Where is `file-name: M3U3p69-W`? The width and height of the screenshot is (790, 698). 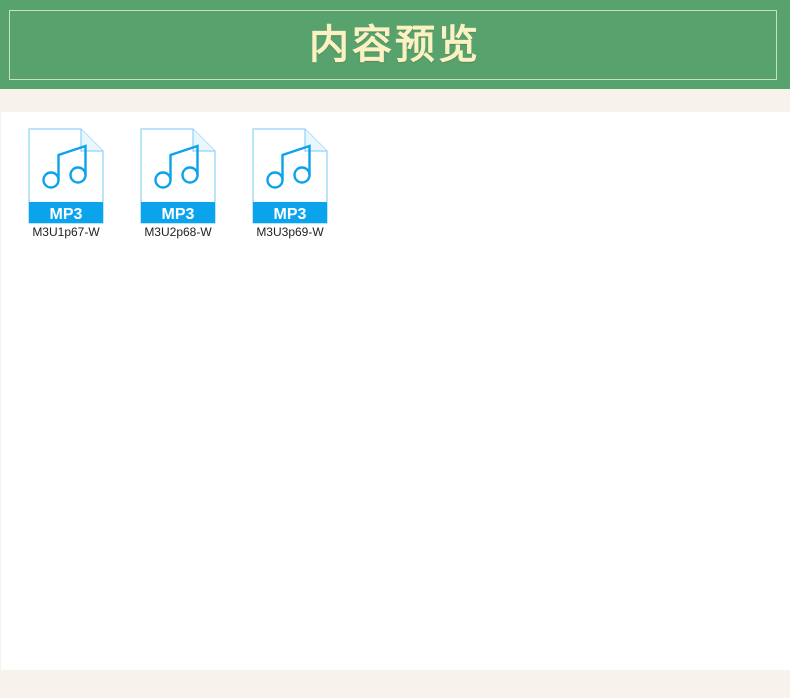 file-name: M3U3p69-W is located at coordinates (290, 232).